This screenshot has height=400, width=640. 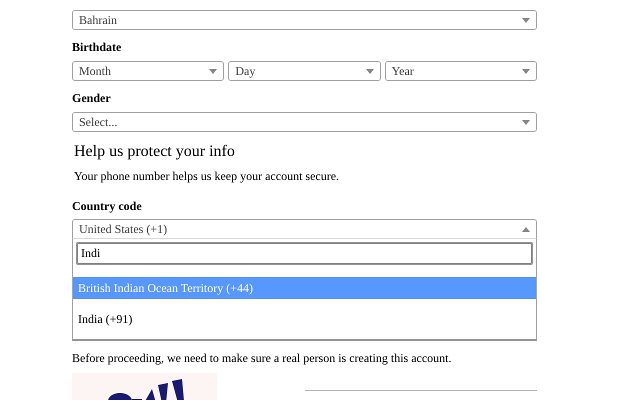 What do you see at coordinates (97, 47) in the screenshot?
I see `birthdate-label: Birthdate` at bounding box center [97, 47].